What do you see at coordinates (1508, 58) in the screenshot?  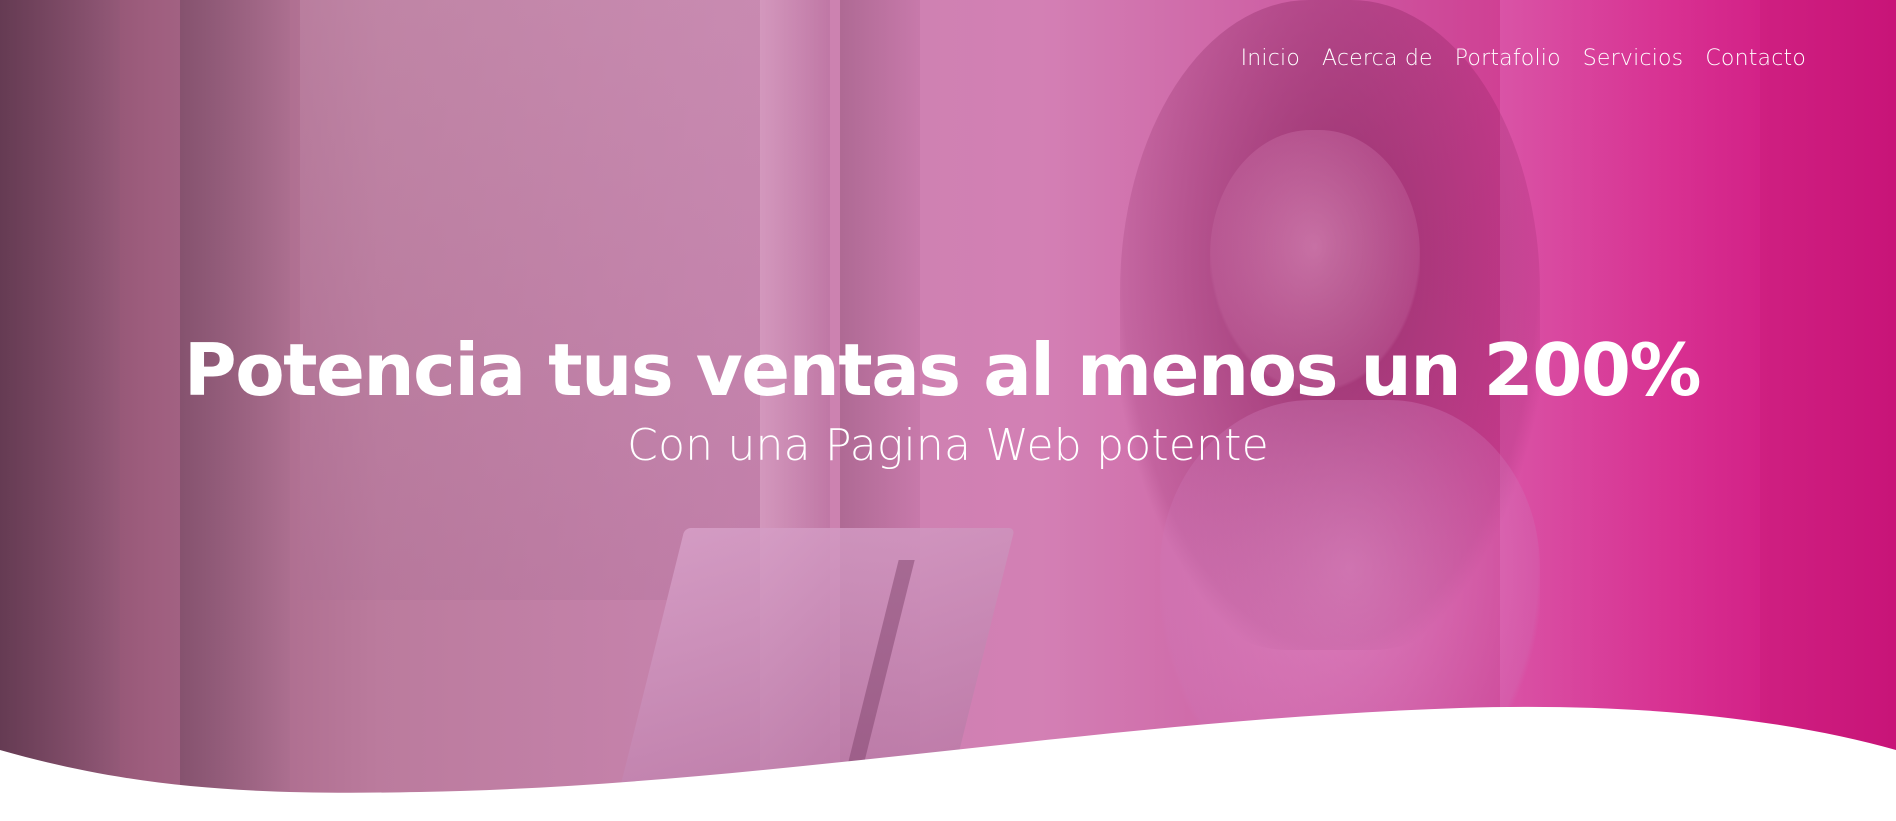 I see `nav-item-portafolio: Portafolio` at bounding box center [1508, 58].